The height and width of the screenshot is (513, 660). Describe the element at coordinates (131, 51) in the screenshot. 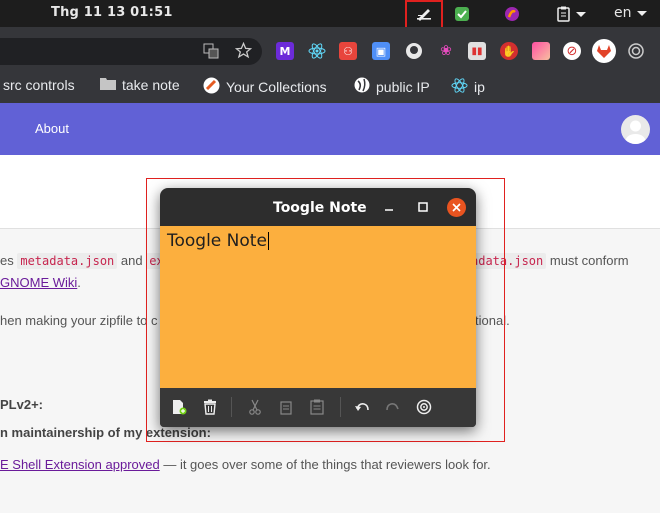

I see `address-bar` at that location.